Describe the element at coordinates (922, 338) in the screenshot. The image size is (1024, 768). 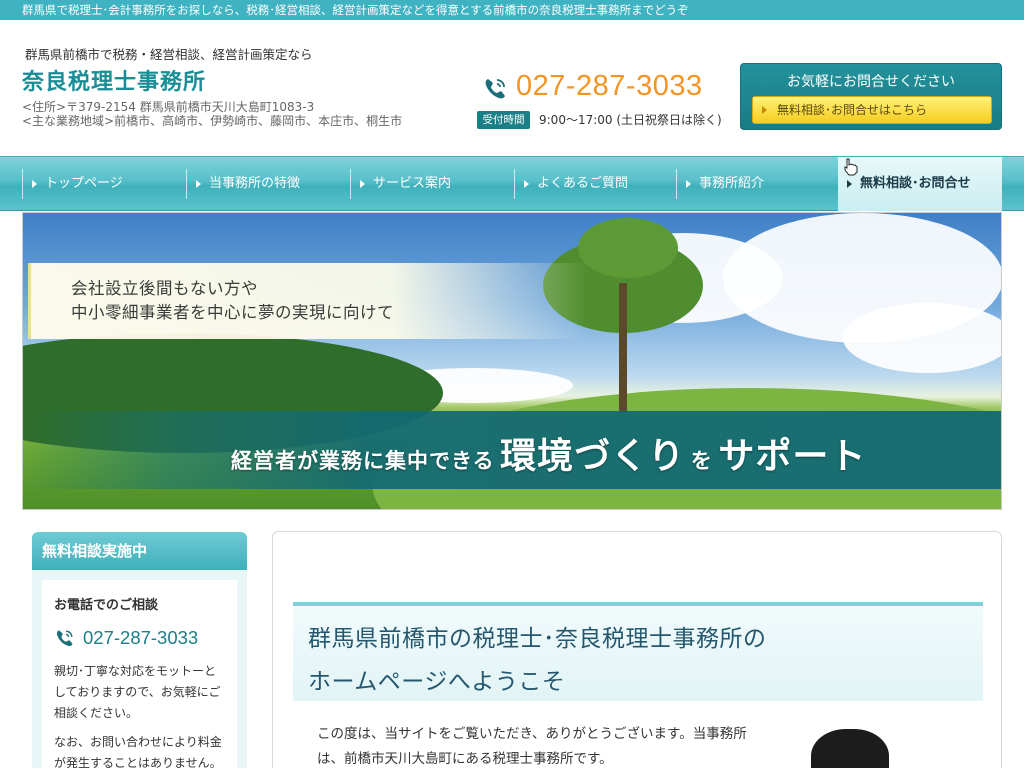
I see `cloud-shape` at that location.